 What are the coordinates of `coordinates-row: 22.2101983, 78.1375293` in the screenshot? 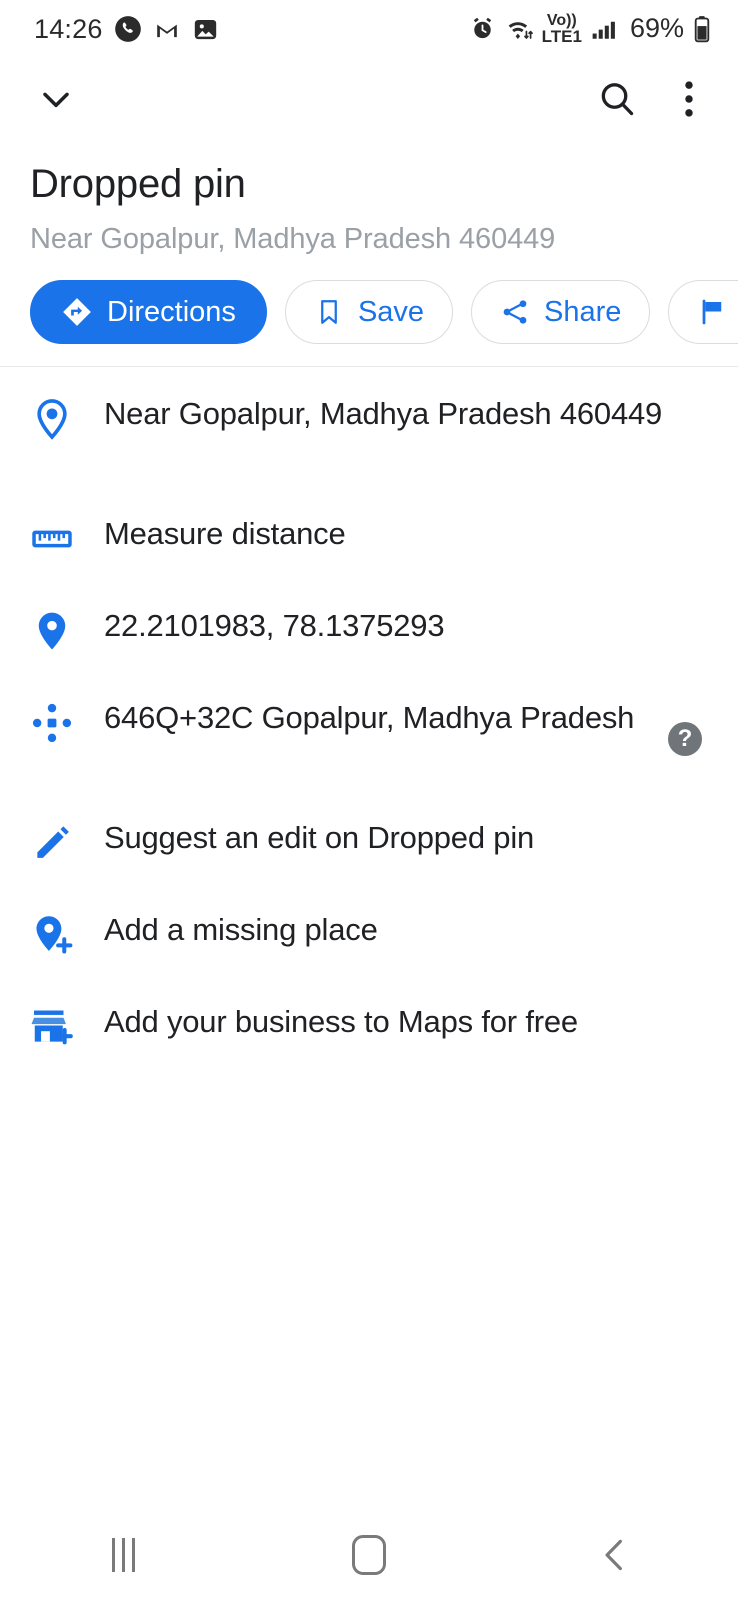 It's located at (369, 633).